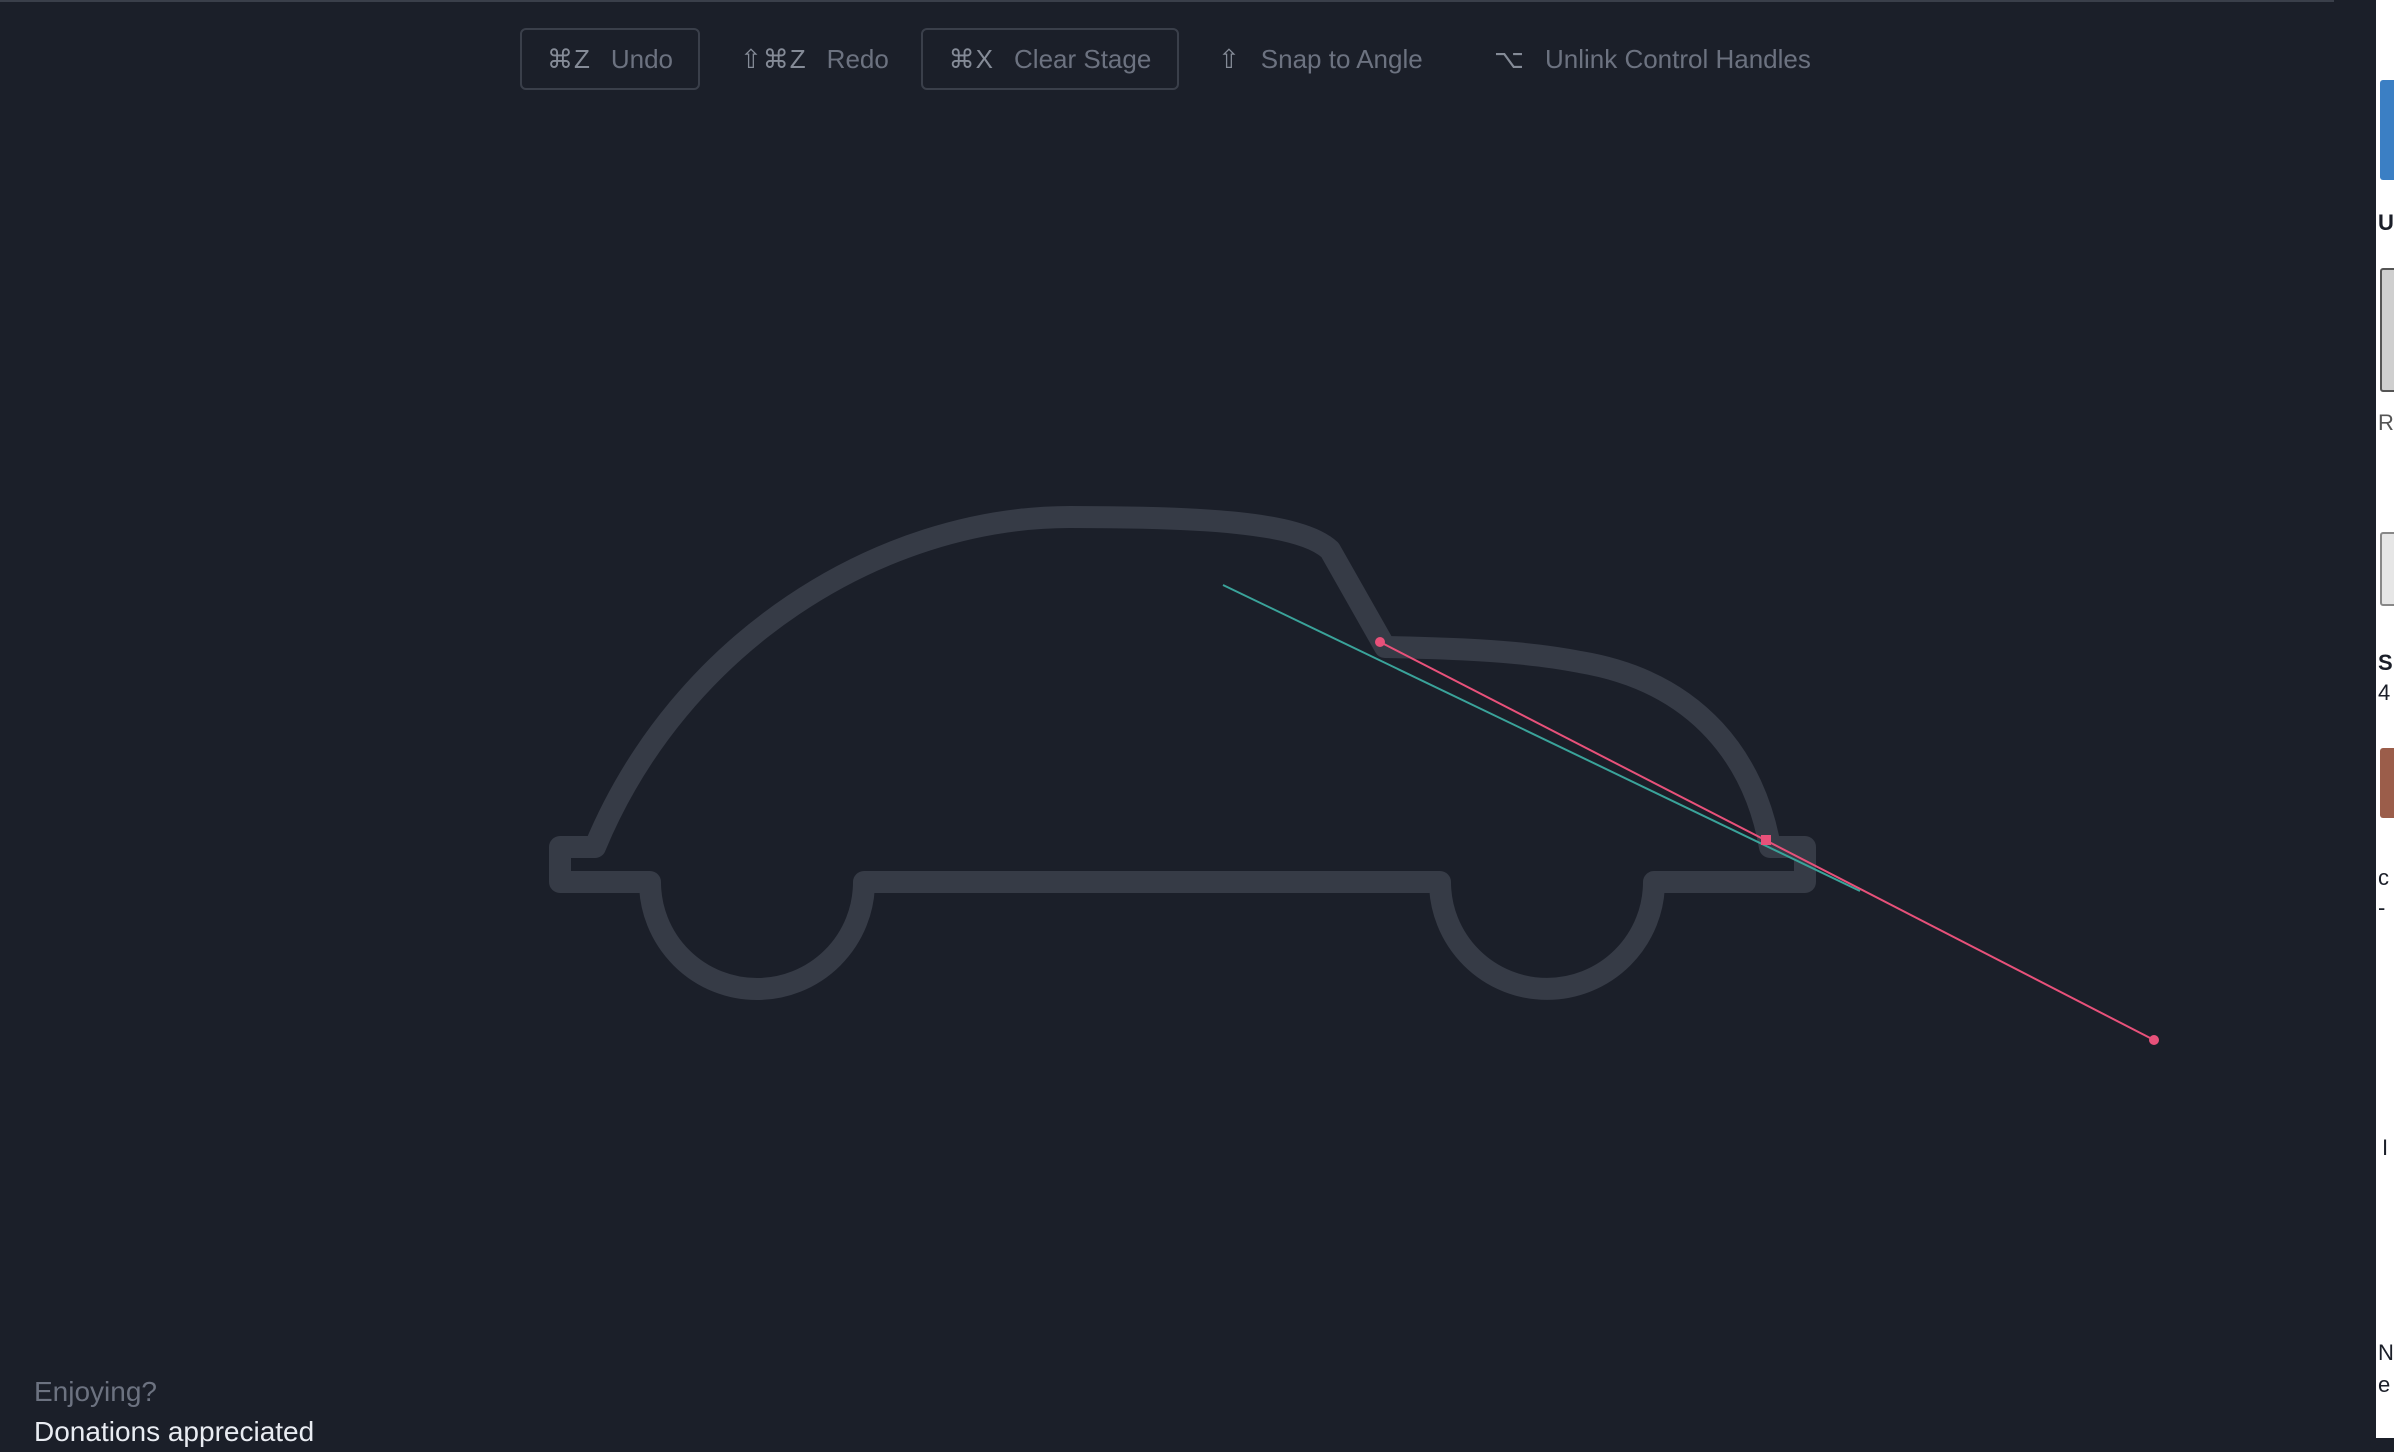  Describe the element at coordinates (2386, 222) in the screenshot. I see `sidebar-fragment: U` at that location.